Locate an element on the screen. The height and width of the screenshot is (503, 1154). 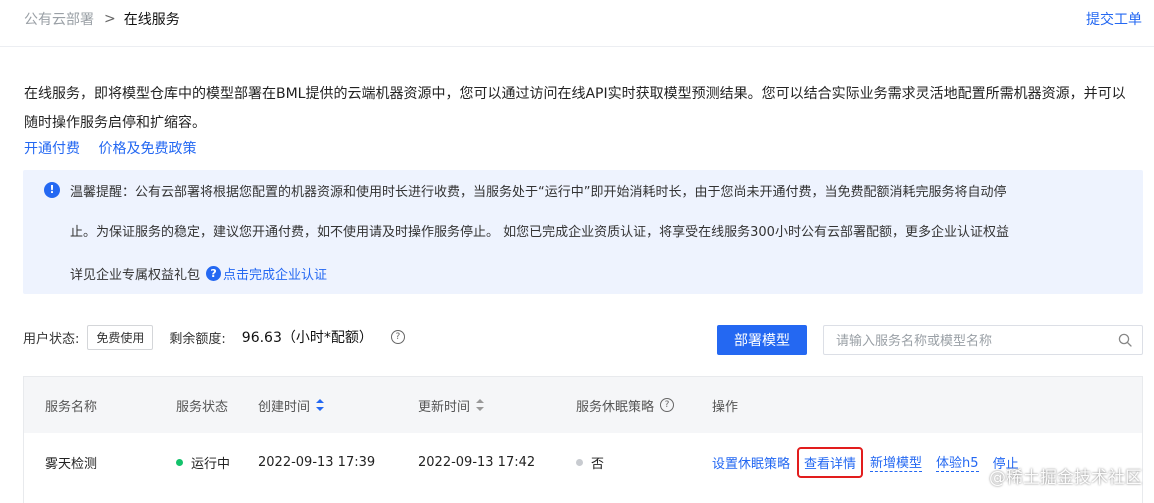
chevron-right-icon: > is located at coordinates (110, 19).